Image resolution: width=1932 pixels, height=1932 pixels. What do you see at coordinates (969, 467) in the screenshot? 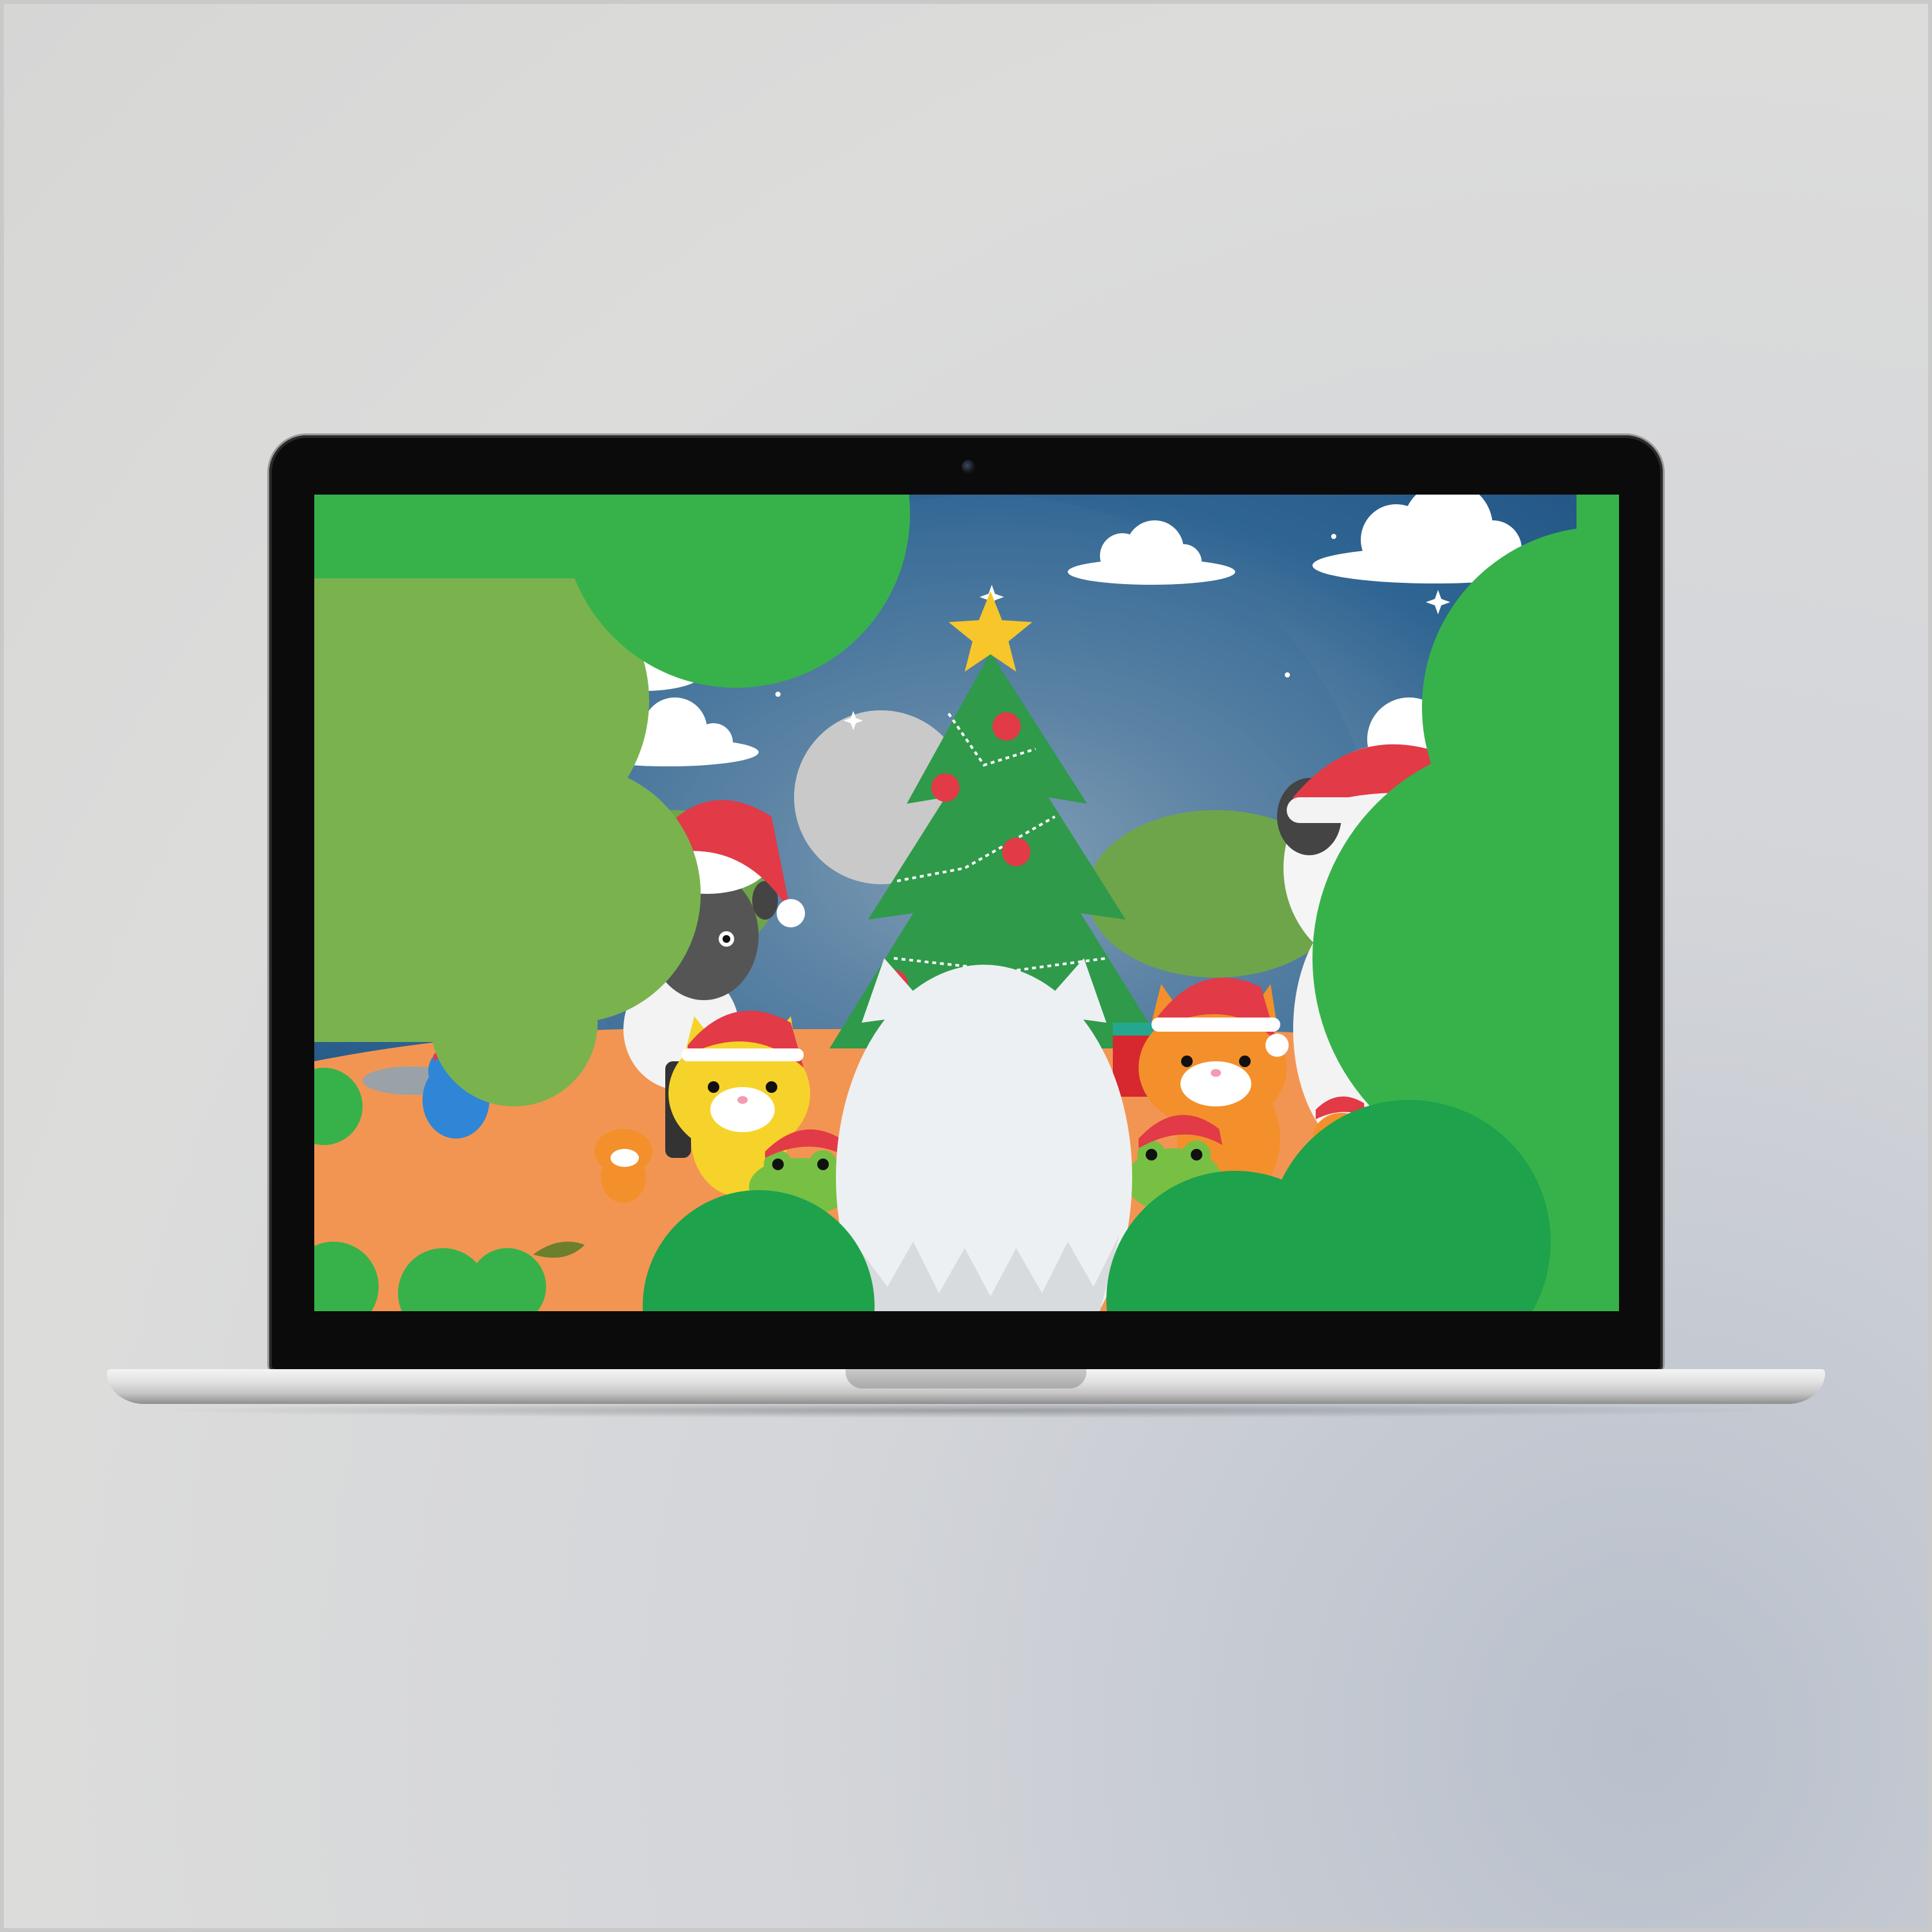
I see `webcam-icon` at bounding box center [969, 467].